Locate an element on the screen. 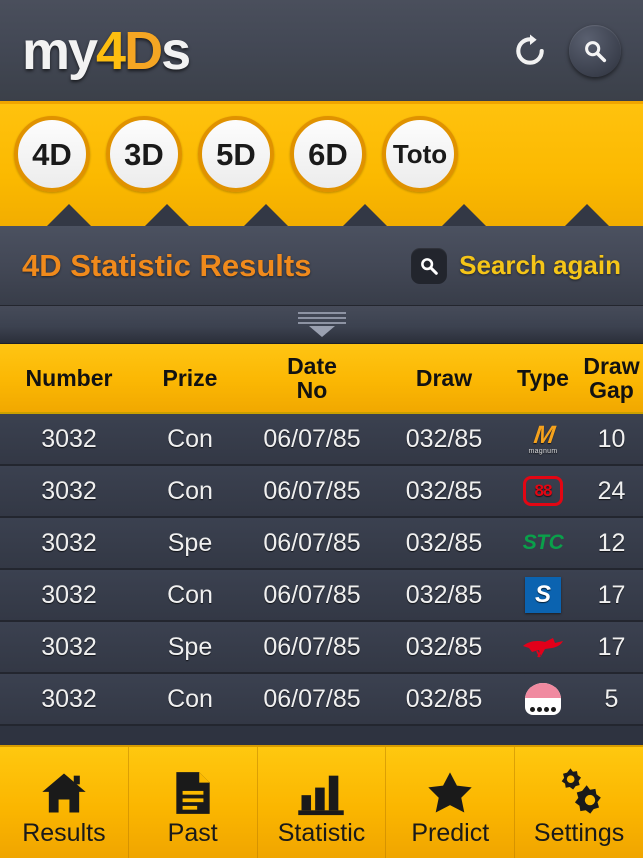  cell-type: STC is located at coordinates (543, 543).